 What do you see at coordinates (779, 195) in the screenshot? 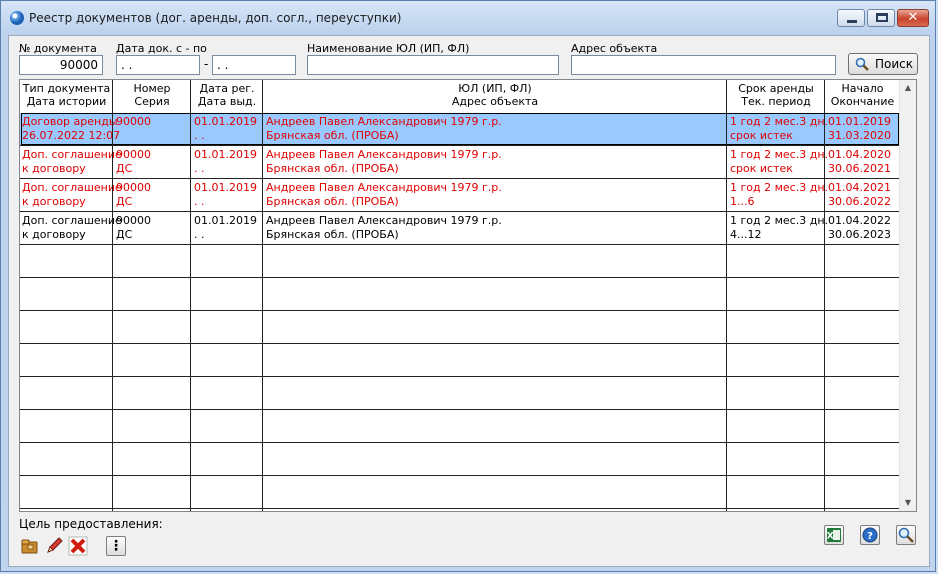
I see `table-cell-term: 1 год 2 мес.3 дн. 1...6` at bounding box center [779, 195].